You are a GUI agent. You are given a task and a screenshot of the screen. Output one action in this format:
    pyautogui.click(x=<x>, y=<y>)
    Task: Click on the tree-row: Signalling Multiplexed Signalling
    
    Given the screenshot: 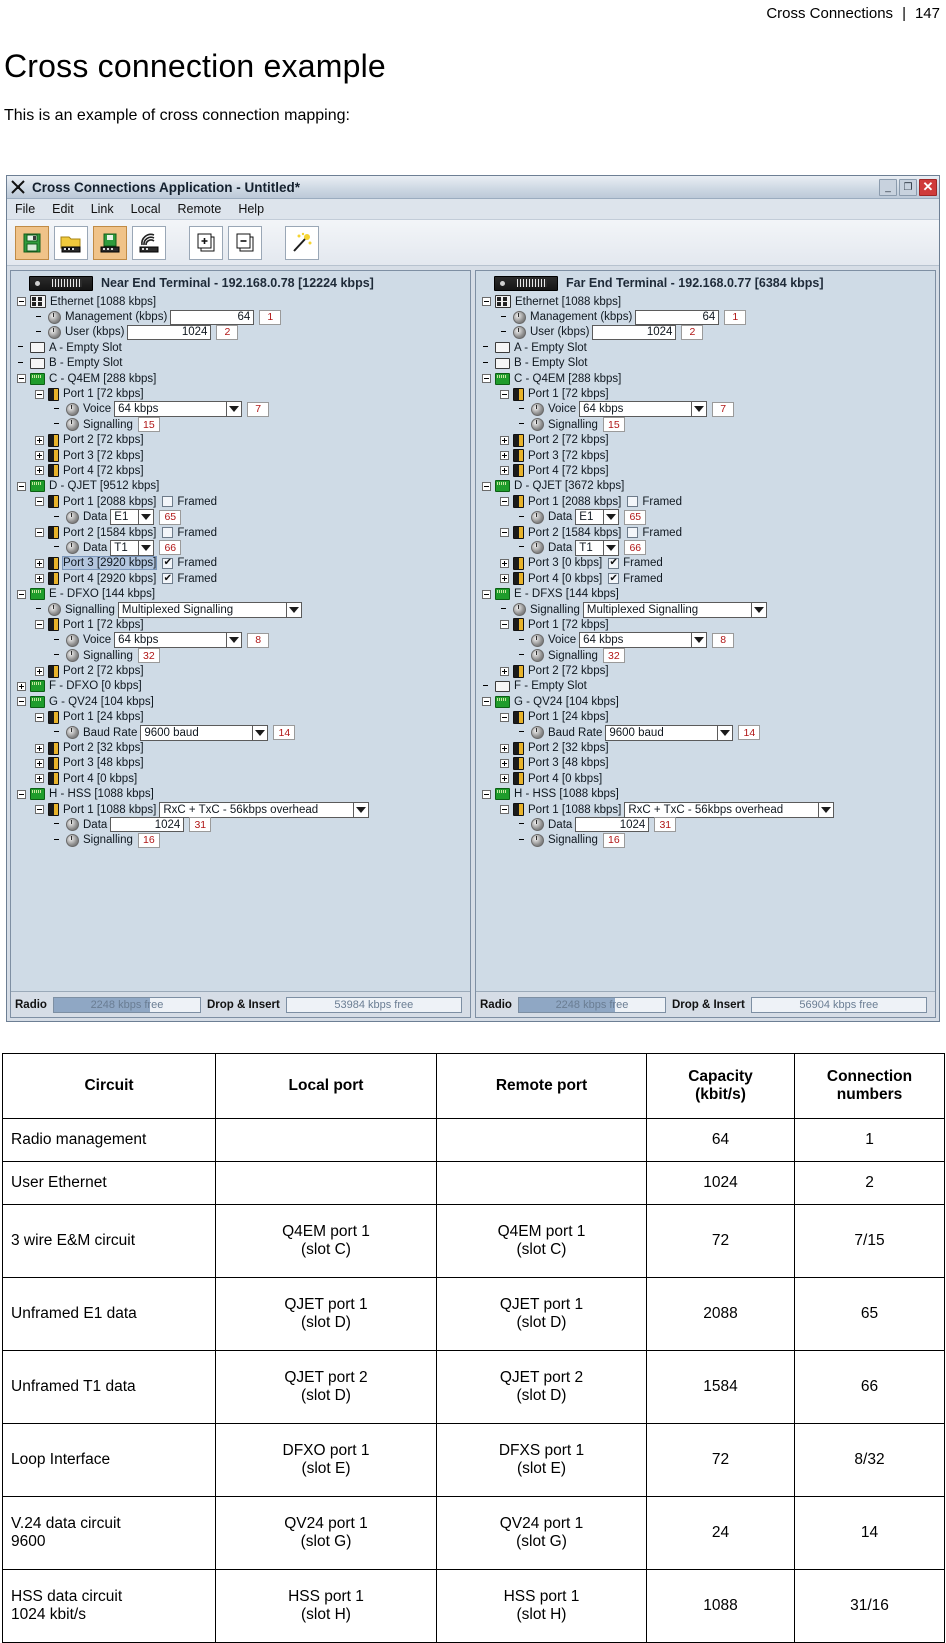 What is the action you would take?
    pyautogui.click(x=705, y=609)
    